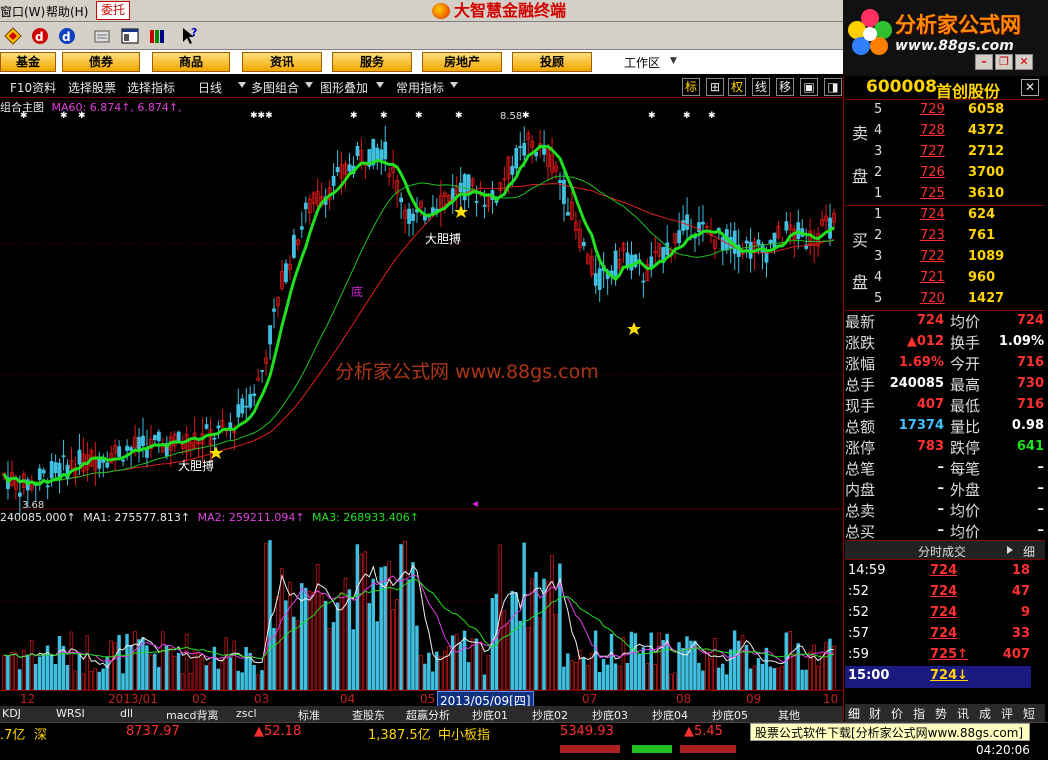 This screenshot has height=760, width=1048. What do you see at coordinates (737, 87) in the screenshot?
I see `rights-button: 权` at bounding box center [737, 87].